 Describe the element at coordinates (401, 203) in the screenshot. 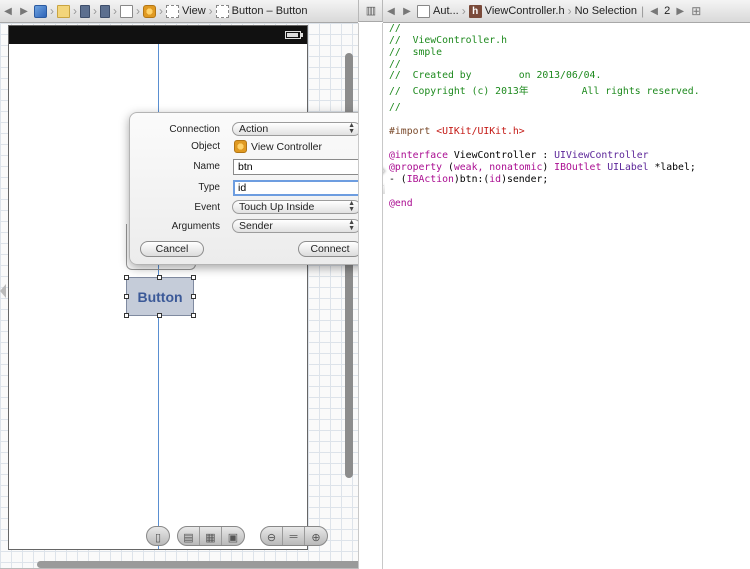

I see `end-keyword: @end` at that location.